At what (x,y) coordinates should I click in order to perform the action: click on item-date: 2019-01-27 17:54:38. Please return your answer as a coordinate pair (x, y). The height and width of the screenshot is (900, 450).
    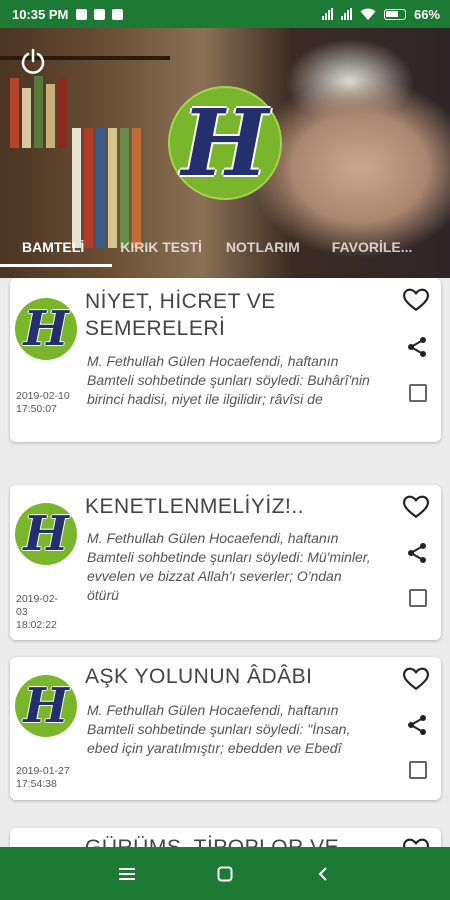
    Looking at the image, I should click on (43, 777).